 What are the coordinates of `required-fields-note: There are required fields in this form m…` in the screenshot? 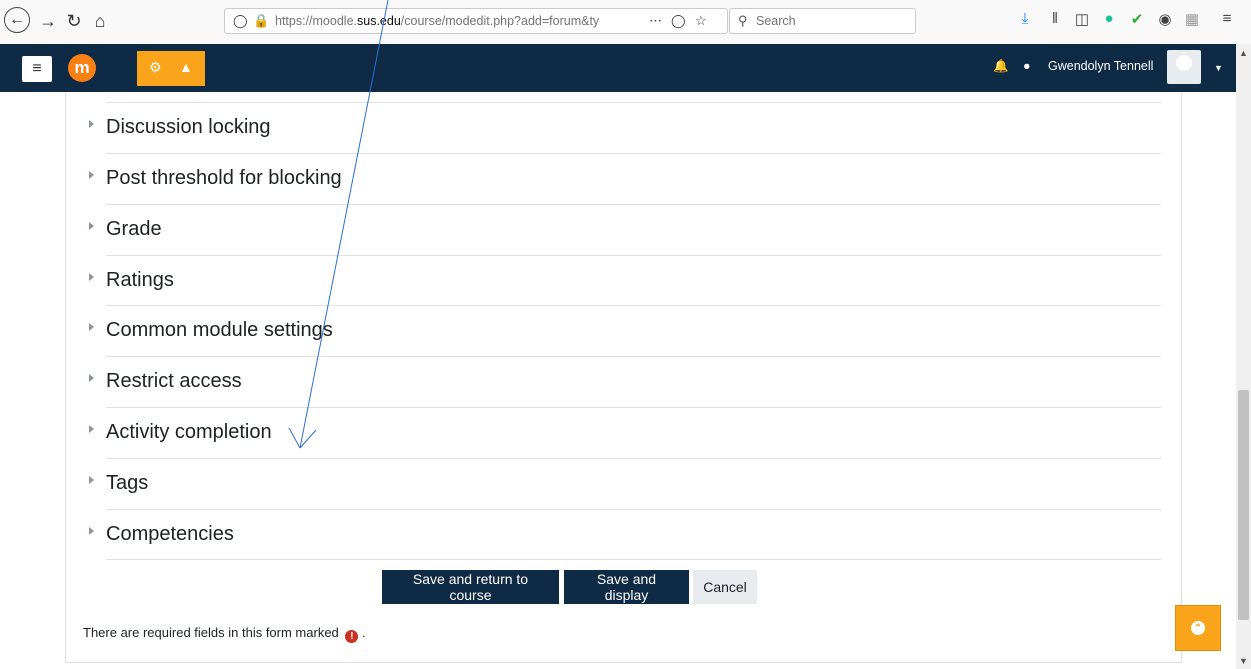 It's located at (224, 634).